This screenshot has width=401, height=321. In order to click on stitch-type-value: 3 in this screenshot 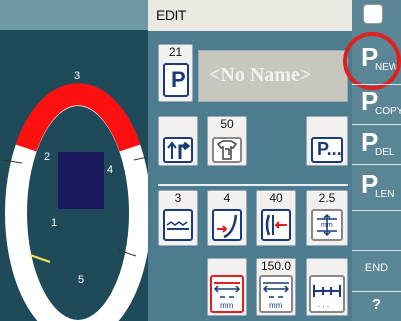, I will do `click(178, 198)`.